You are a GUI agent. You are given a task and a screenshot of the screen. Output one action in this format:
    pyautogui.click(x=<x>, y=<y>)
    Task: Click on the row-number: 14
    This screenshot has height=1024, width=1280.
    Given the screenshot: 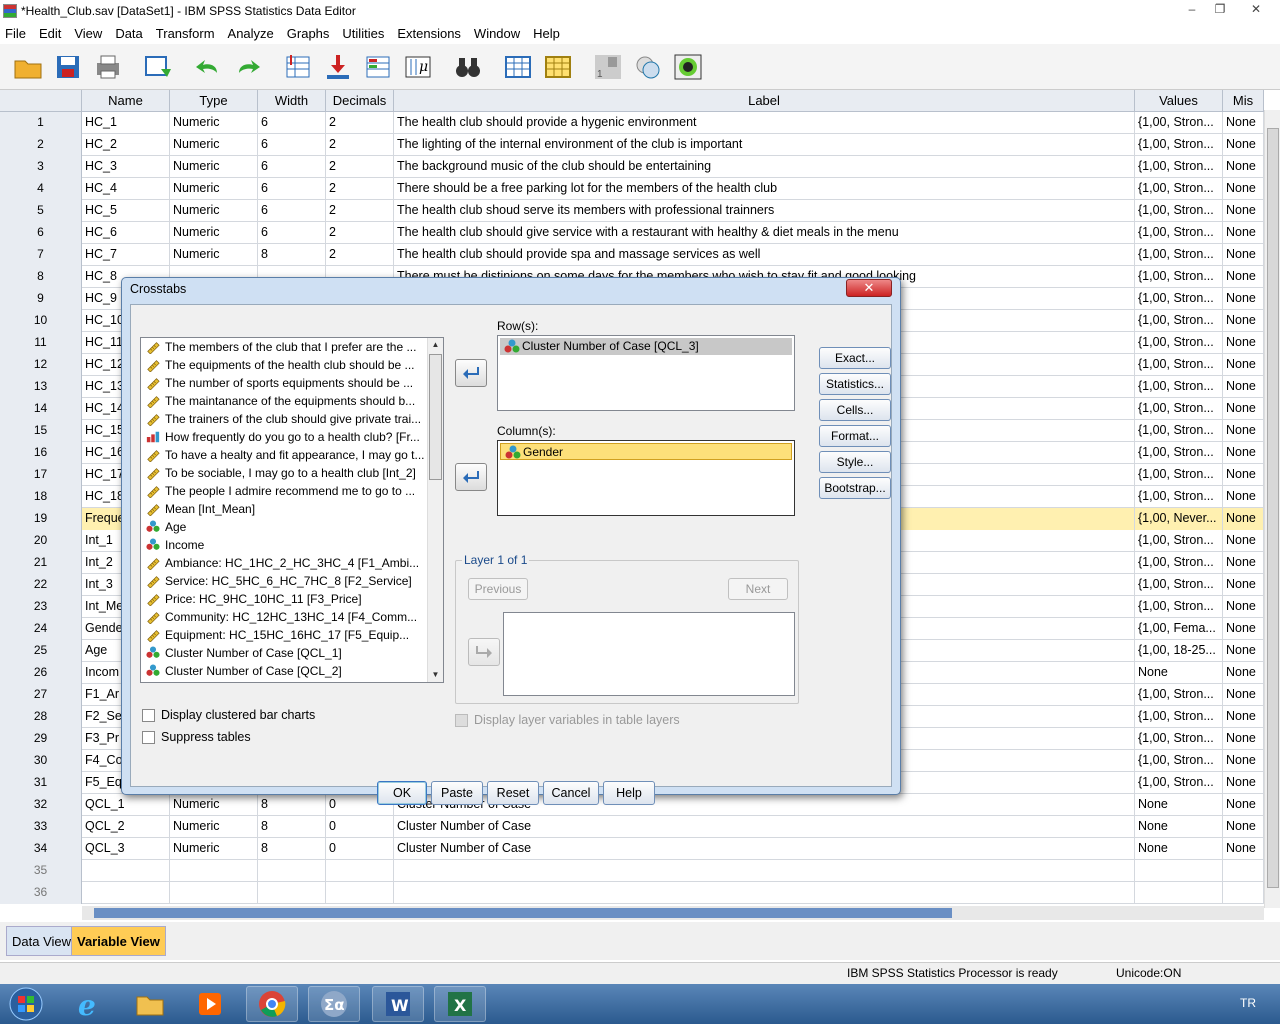 What is the action you would take?
    pyautogui.click(x=41, y=409)
    